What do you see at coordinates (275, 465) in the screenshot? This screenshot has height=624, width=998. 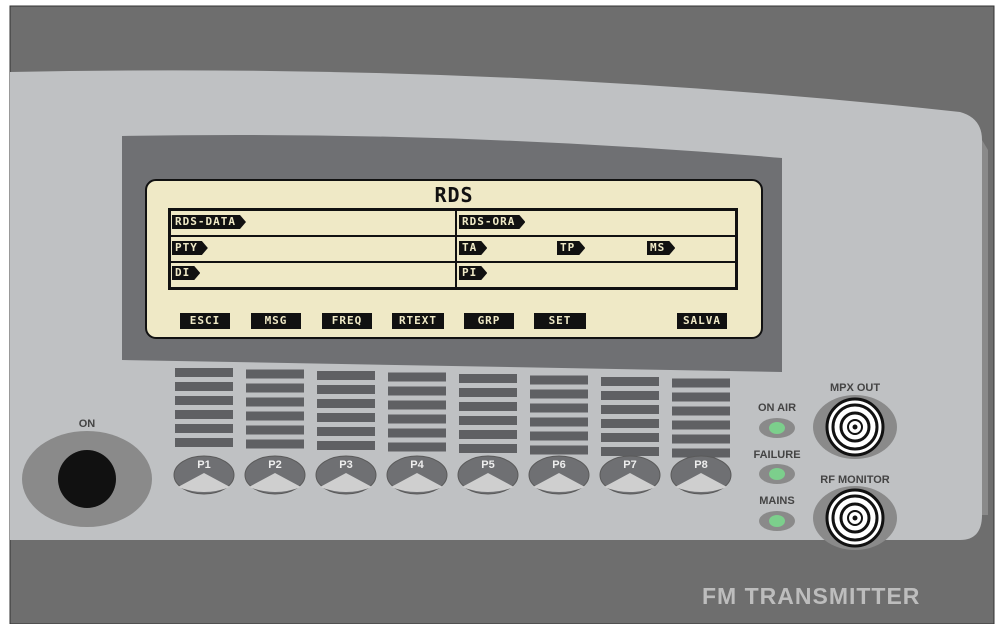 I see `button-p2-label: P2` at bounding box center [275, 465].